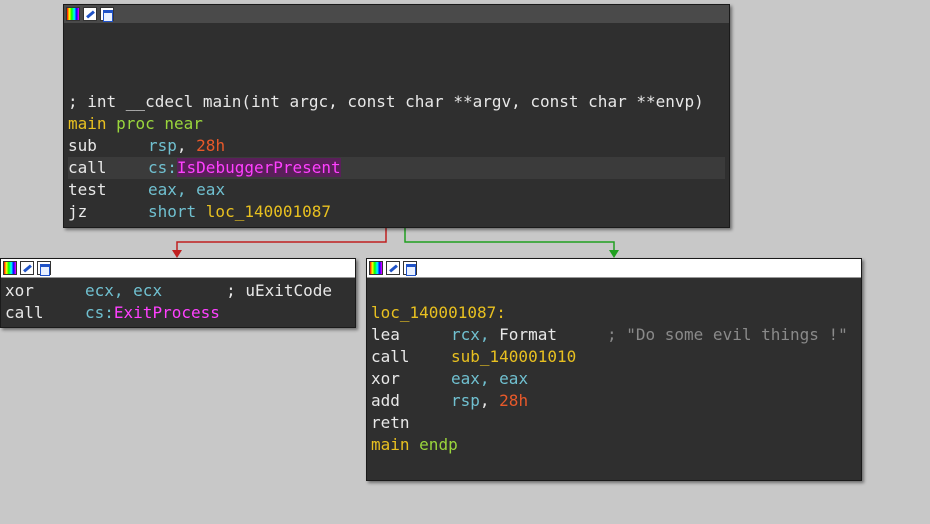 The width and height of the screenshot is (930, 524). What do you see at coordinates (614, 445) in the screenshot?
I see `endp-line: main endp` at bounding box center [614, 445].